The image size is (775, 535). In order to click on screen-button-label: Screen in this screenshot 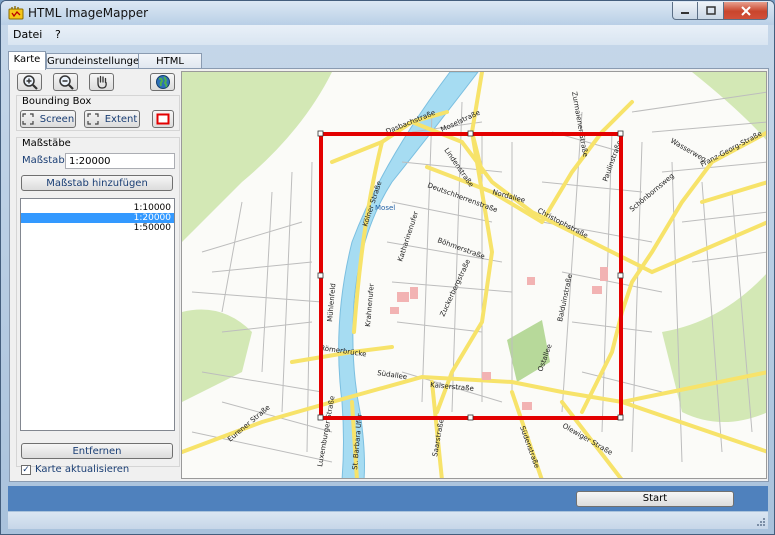, I will do `click(57, 119)`.